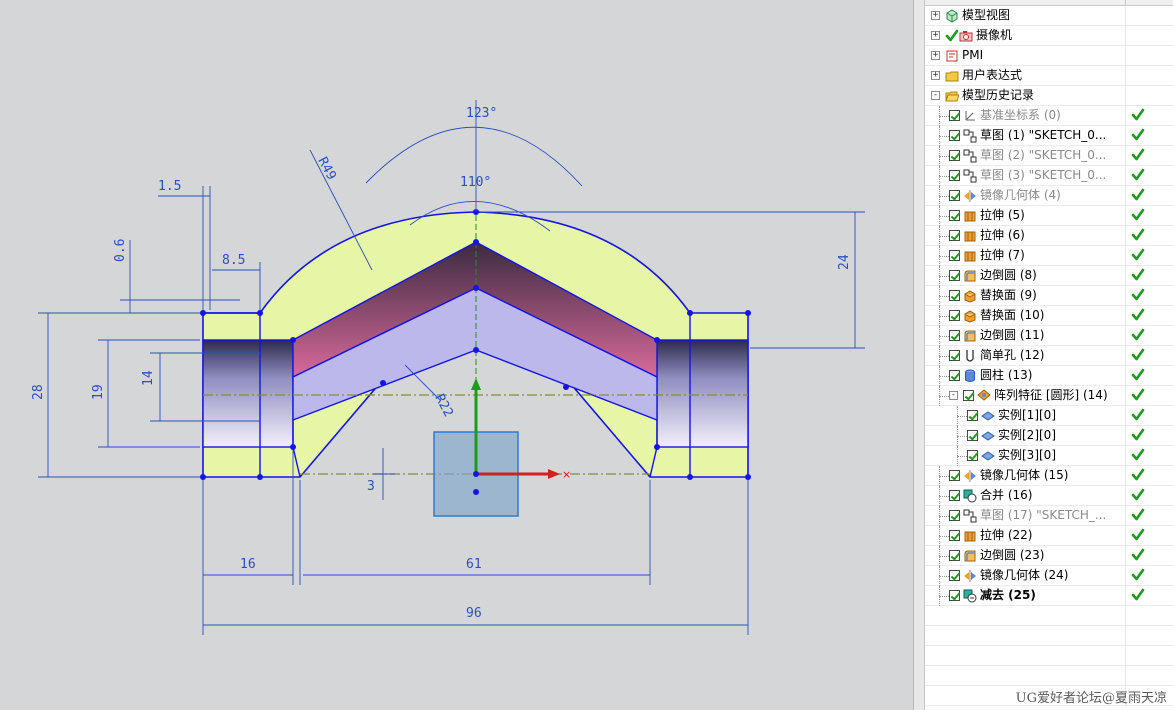 The width and height of the screenshot is (1173, 710). What do you see at coordinates (1049, 236) in the screenshot?
I see `tree-node: 拉伸 (6)` at bounding box center [1049, 236].